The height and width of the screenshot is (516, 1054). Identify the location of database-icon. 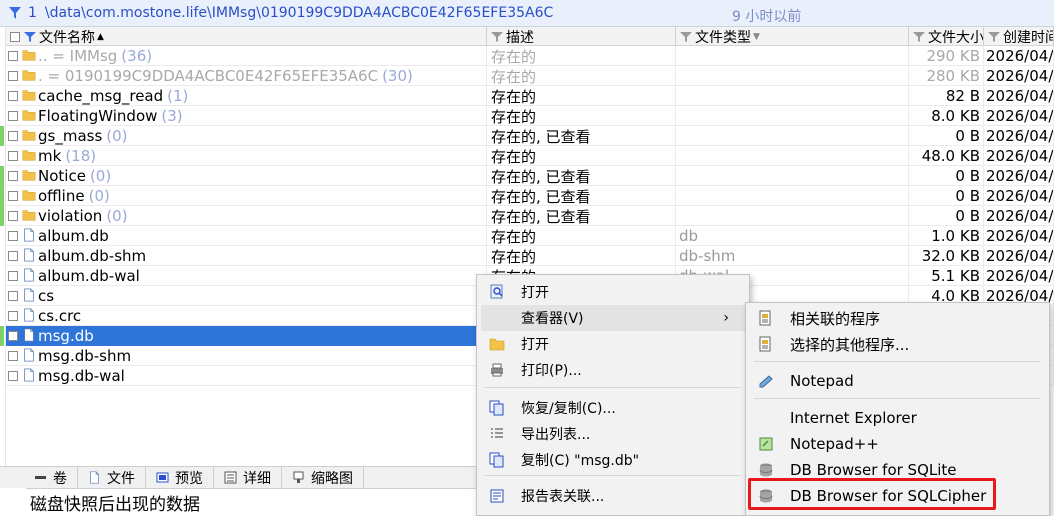
(766, 470).